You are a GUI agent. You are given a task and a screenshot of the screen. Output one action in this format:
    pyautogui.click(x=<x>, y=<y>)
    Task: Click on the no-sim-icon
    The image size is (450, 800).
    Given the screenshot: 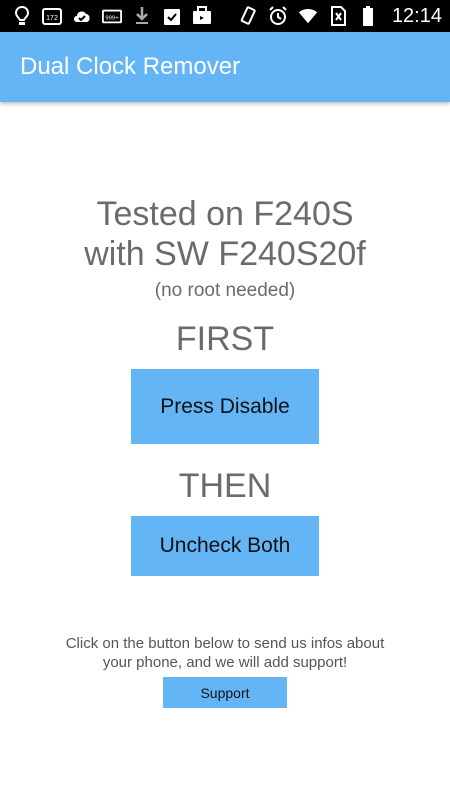 What is the action you would take?
    pyautogui.click(x=338, y=16)
    